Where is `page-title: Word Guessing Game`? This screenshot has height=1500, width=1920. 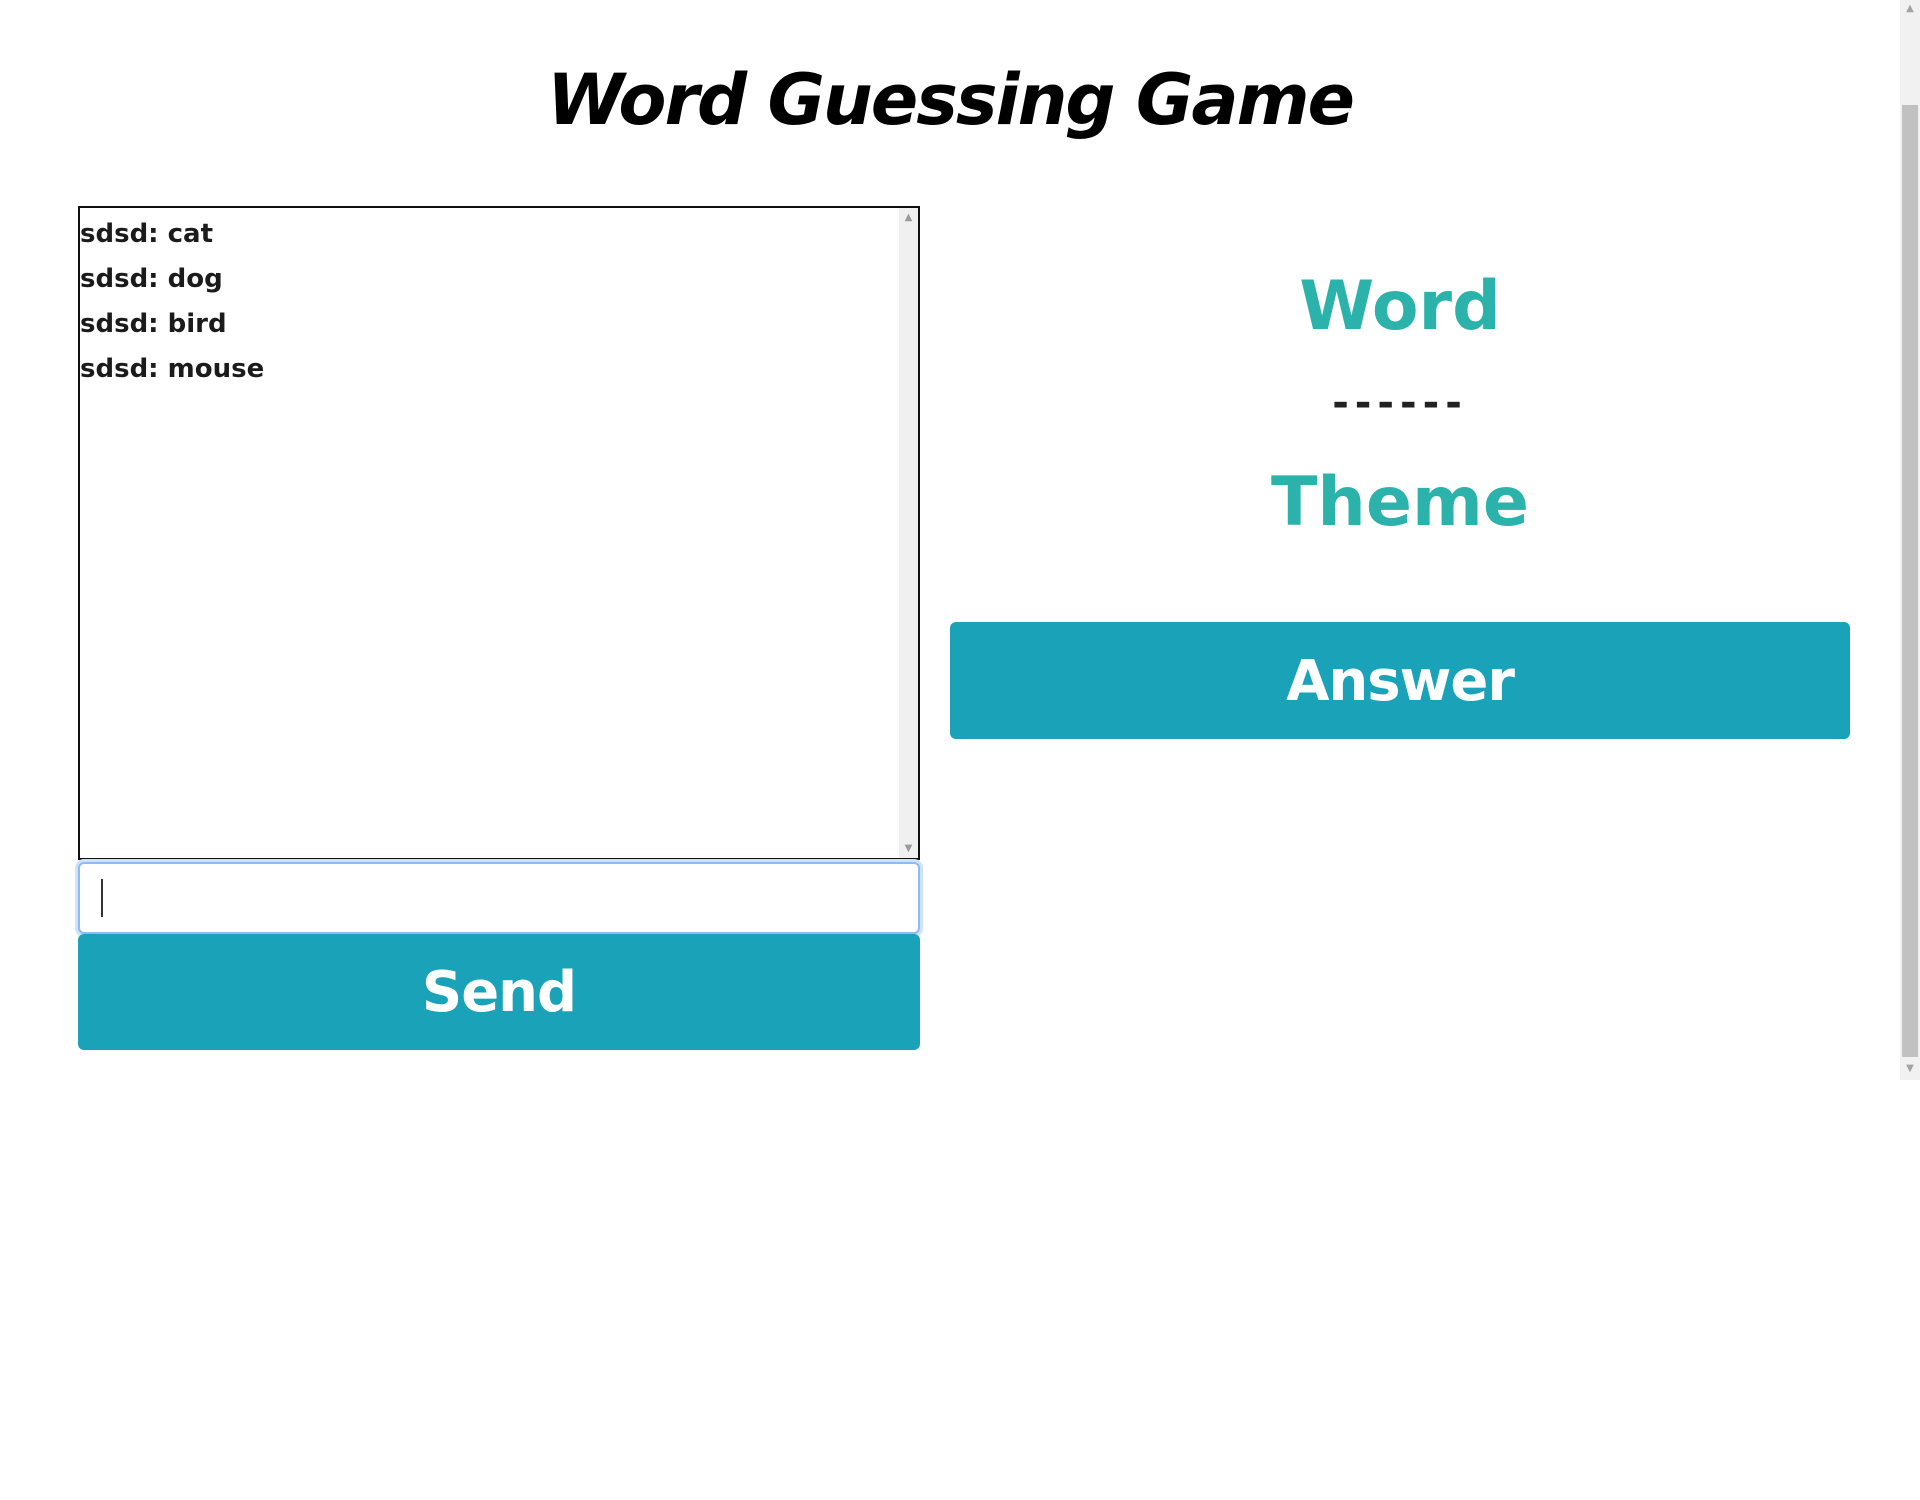
page-title: Word Guessing Game is located at coordinates (951, 100).